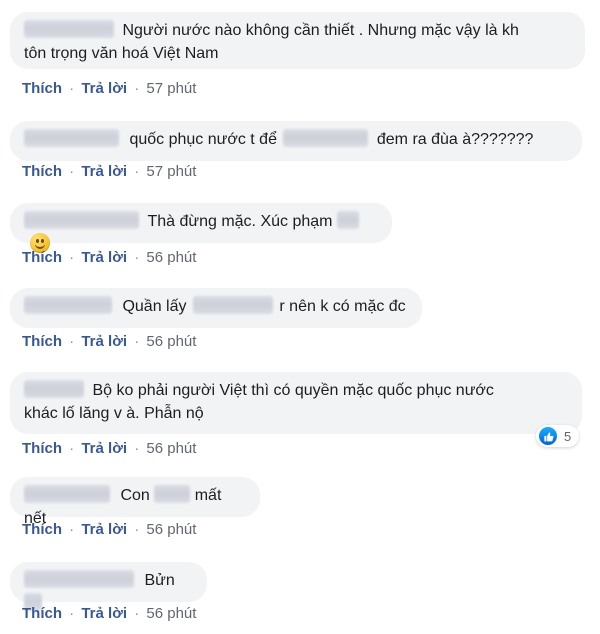 This screenshot has height=634, width=600. What do you see at coordinates (114, 413) in the screenshot?
I see `comment-text: khác lố lăng v à. Phẫn nộ` at bounding box center [114, 413].